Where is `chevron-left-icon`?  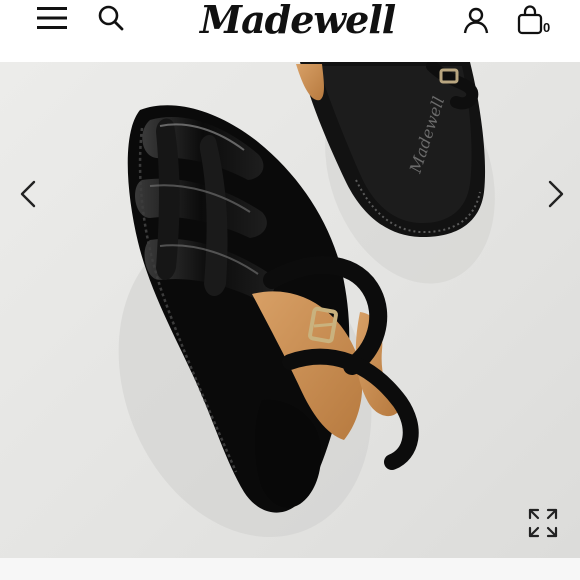 chevron-left-icon is located at coordinates (28, 194).